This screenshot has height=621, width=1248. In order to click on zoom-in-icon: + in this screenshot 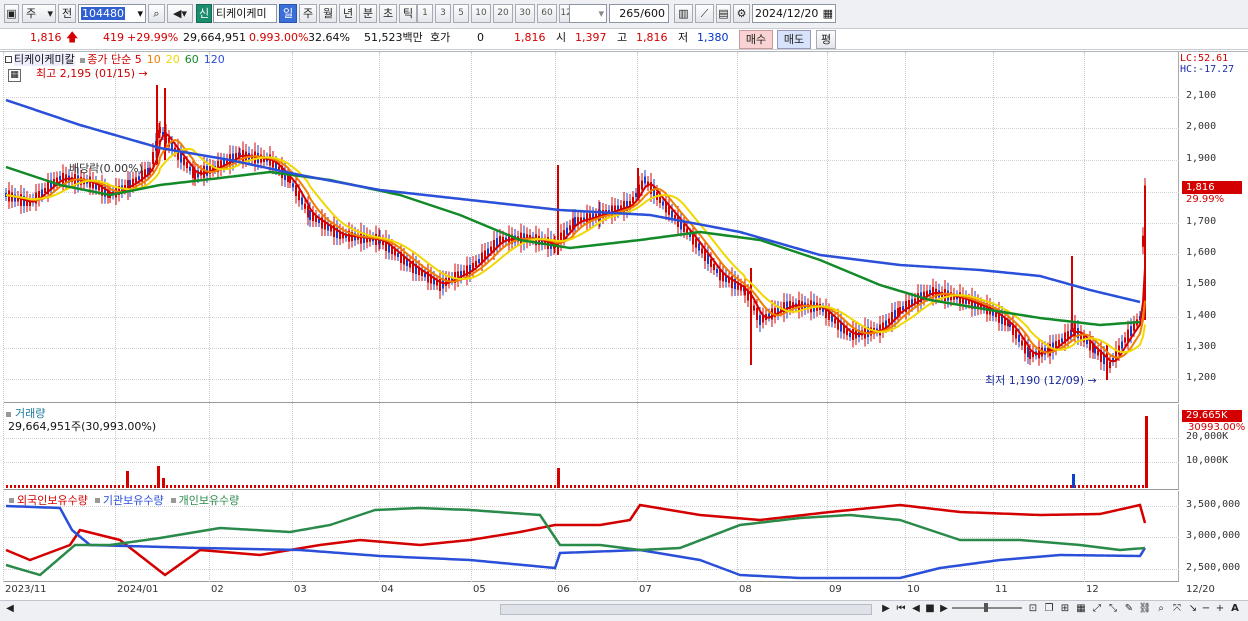, I will do `click(1220, 609)`.